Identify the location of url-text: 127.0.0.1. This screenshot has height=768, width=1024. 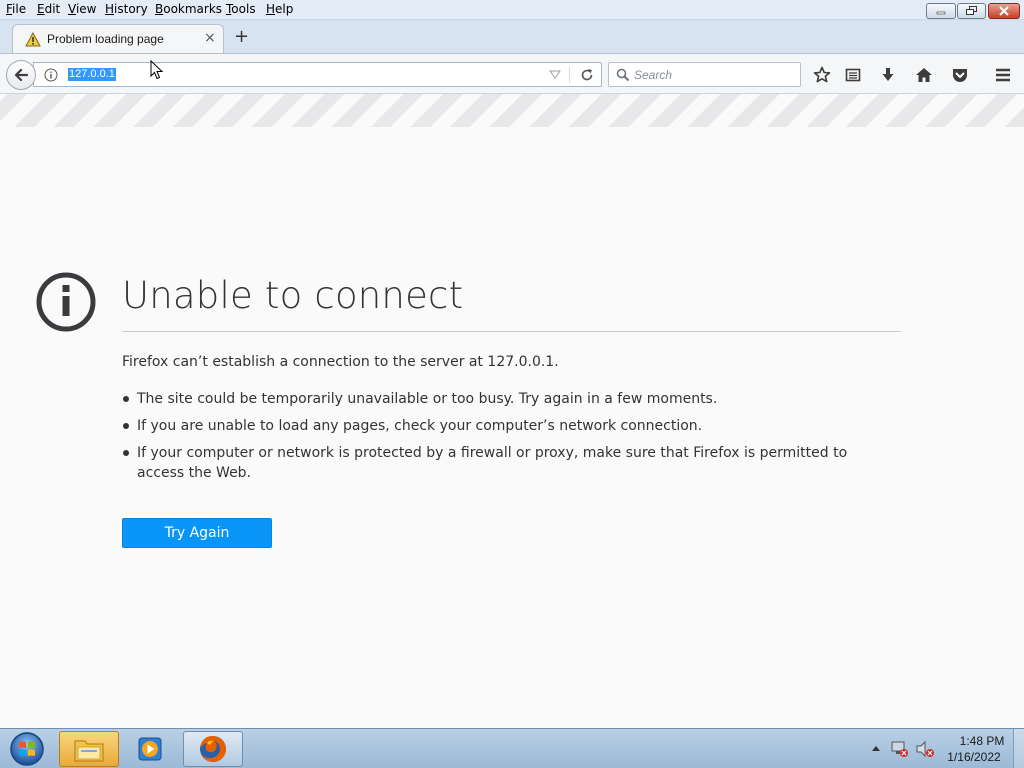
(92, 74).